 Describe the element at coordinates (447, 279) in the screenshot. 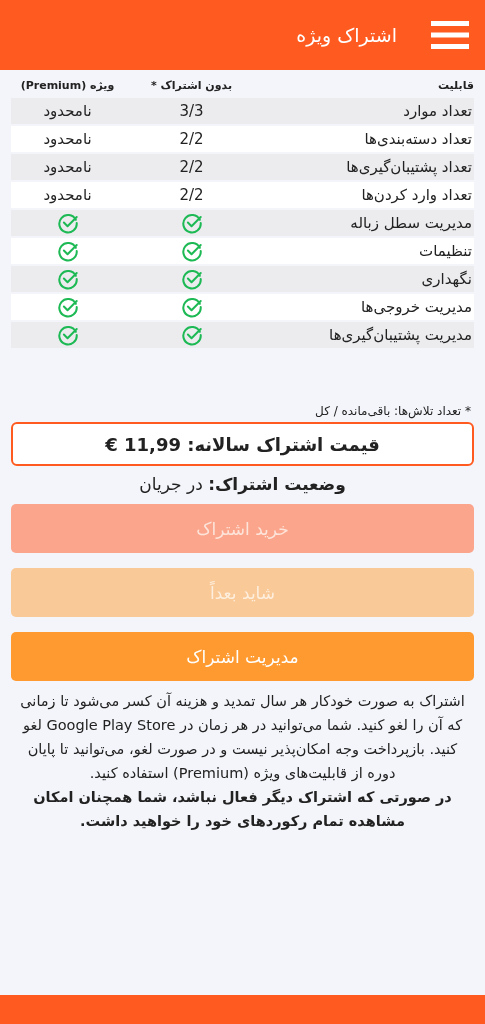

I see `feature-cell-text: نگهداری` at that location.